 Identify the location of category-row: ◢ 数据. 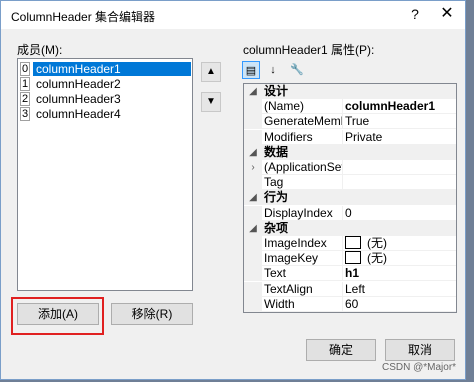
(350, 152).